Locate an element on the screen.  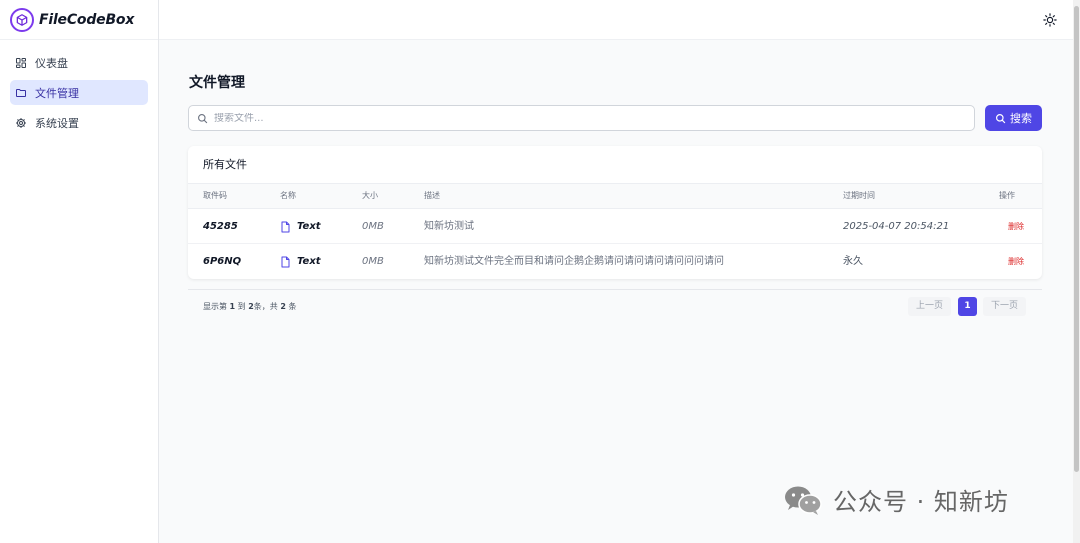
file-expire-time: 永久 is located at coordinates (853, 261).